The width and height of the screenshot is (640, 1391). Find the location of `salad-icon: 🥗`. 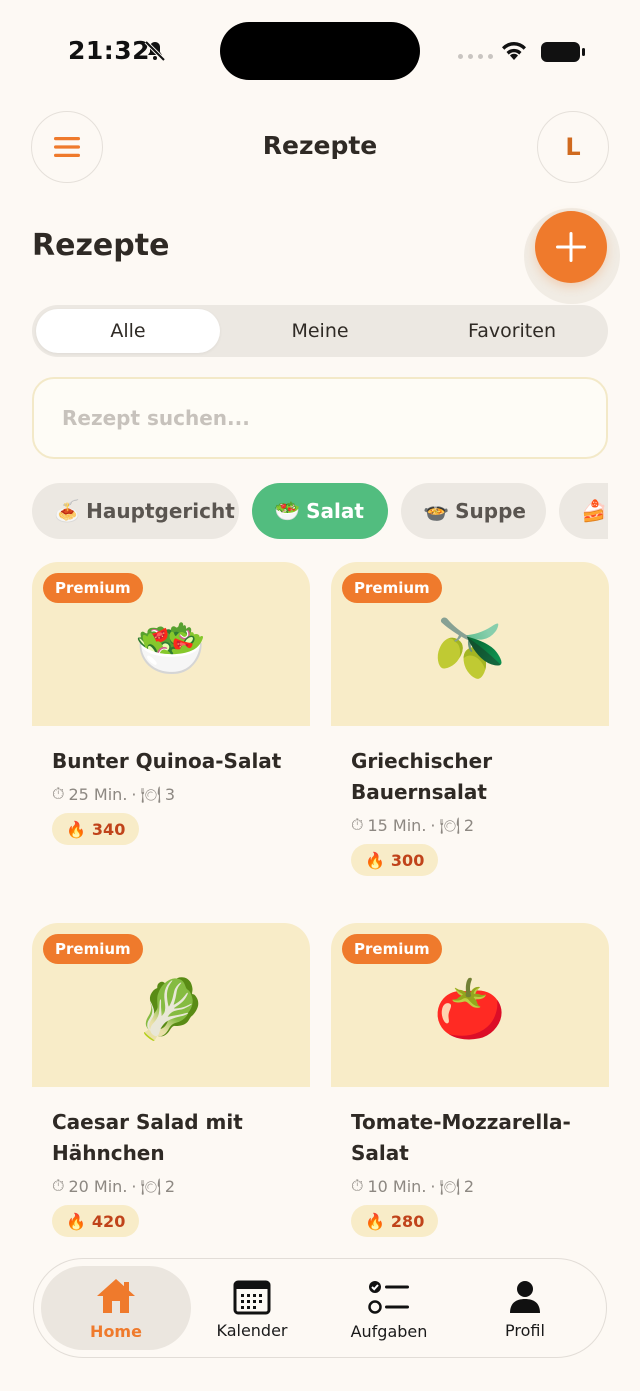

salad-icon: 🥗 is located at coordinates (287, 510).